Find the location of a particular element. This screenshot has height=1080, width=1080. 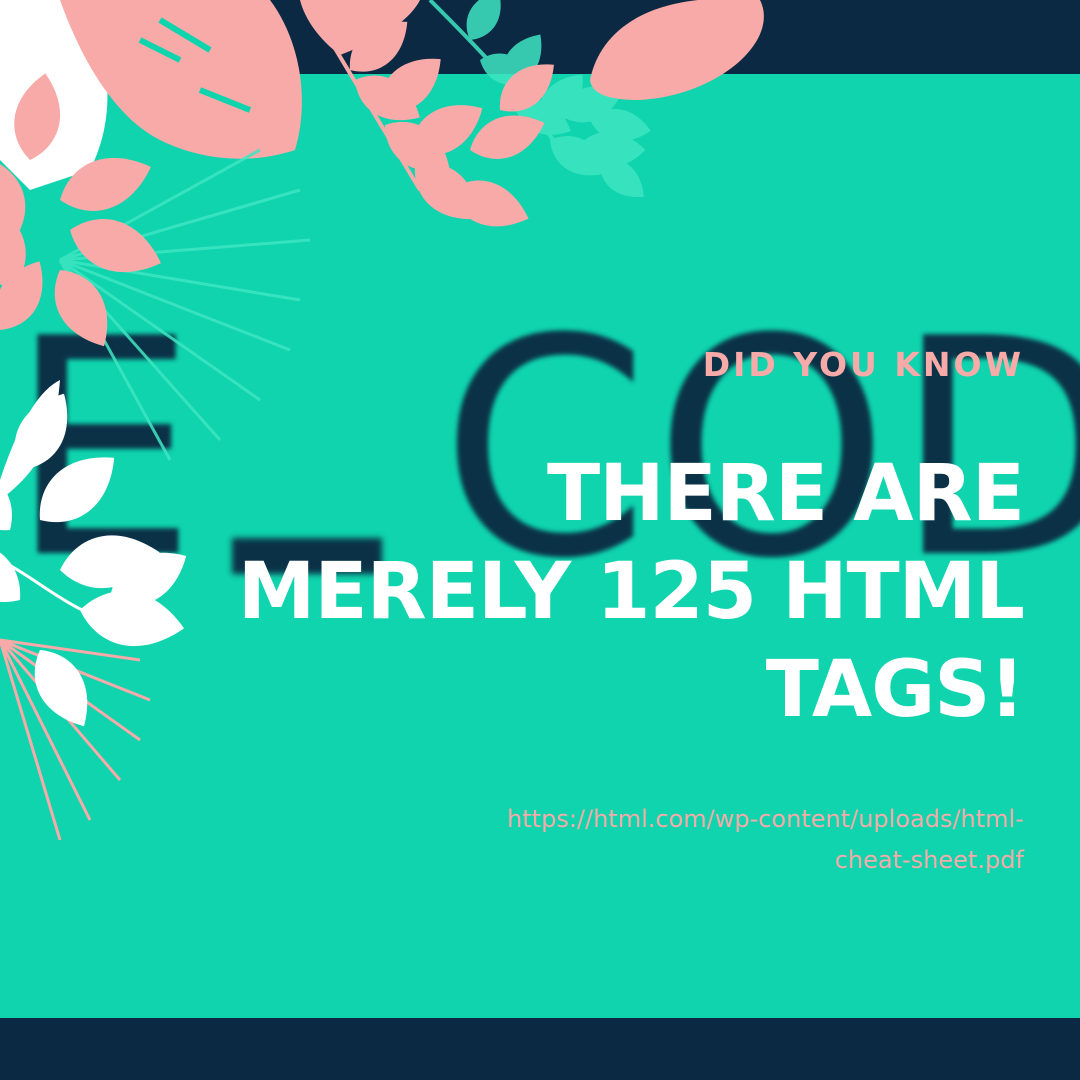

headline-line-1: THERE ARE is located at coordinates (786, 494).